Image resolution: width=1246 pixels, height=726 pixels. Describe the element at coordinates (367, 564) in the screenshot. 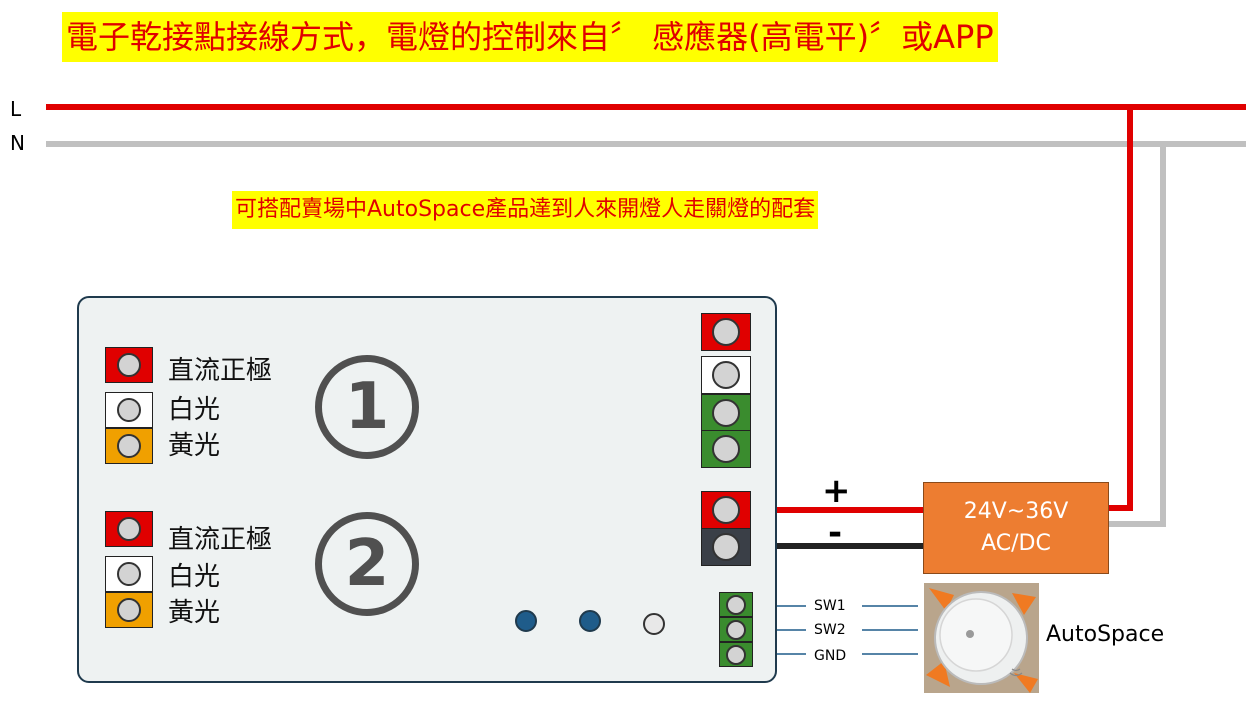

I see `channel-2-badge: 2` at that location.